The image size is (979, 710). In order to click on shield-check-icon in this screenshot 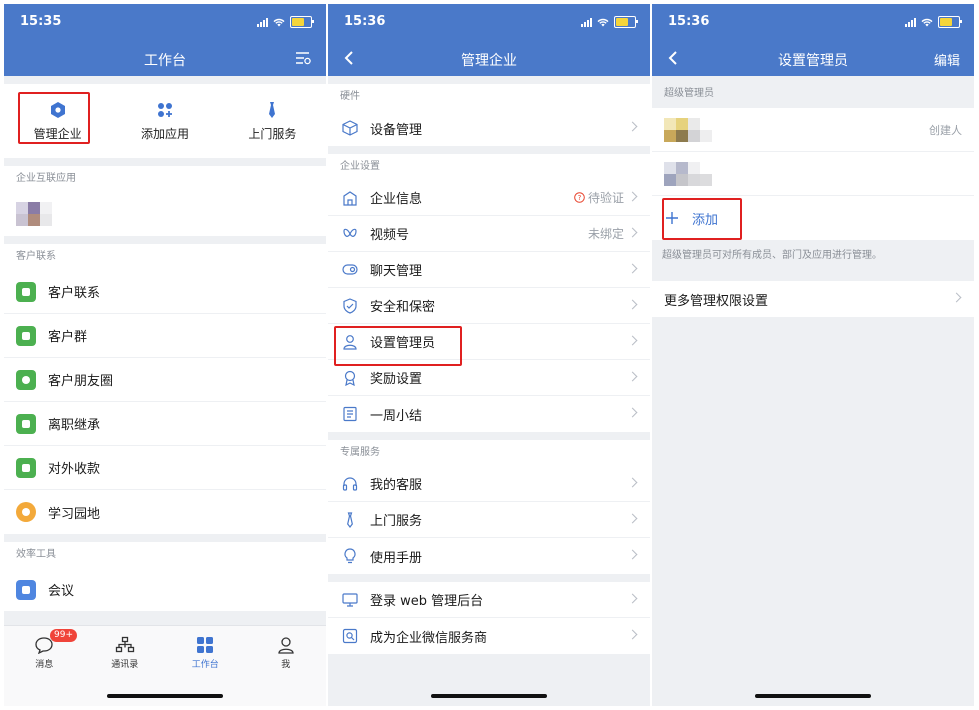, I will do `click(350, 305)`.